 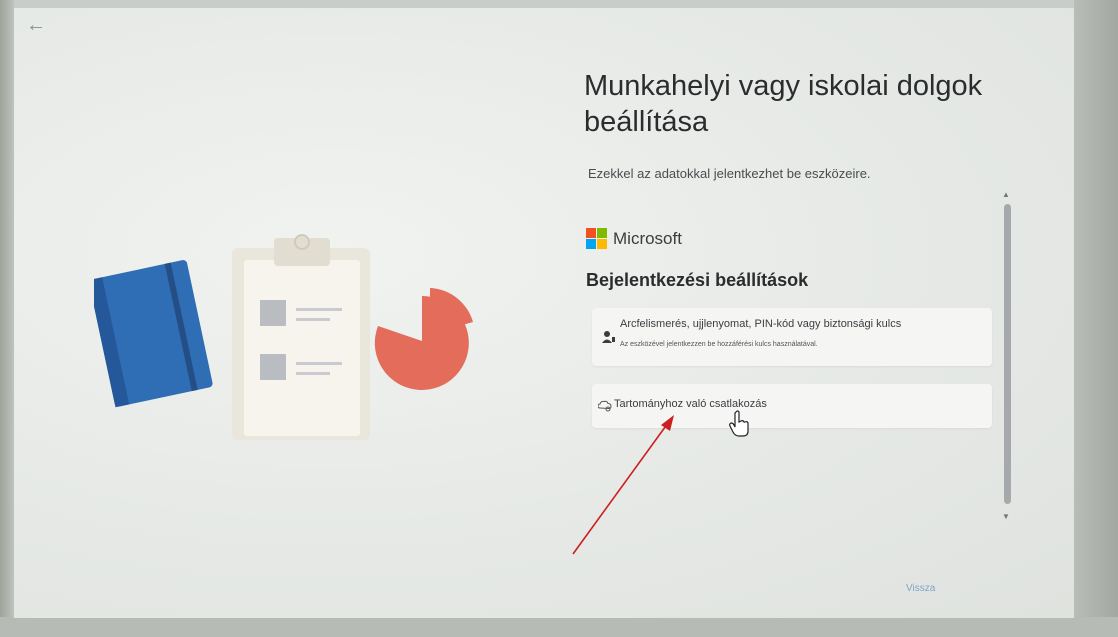 I want to click on scroll-up-icon: ▲, so click(x=1006, y=194).